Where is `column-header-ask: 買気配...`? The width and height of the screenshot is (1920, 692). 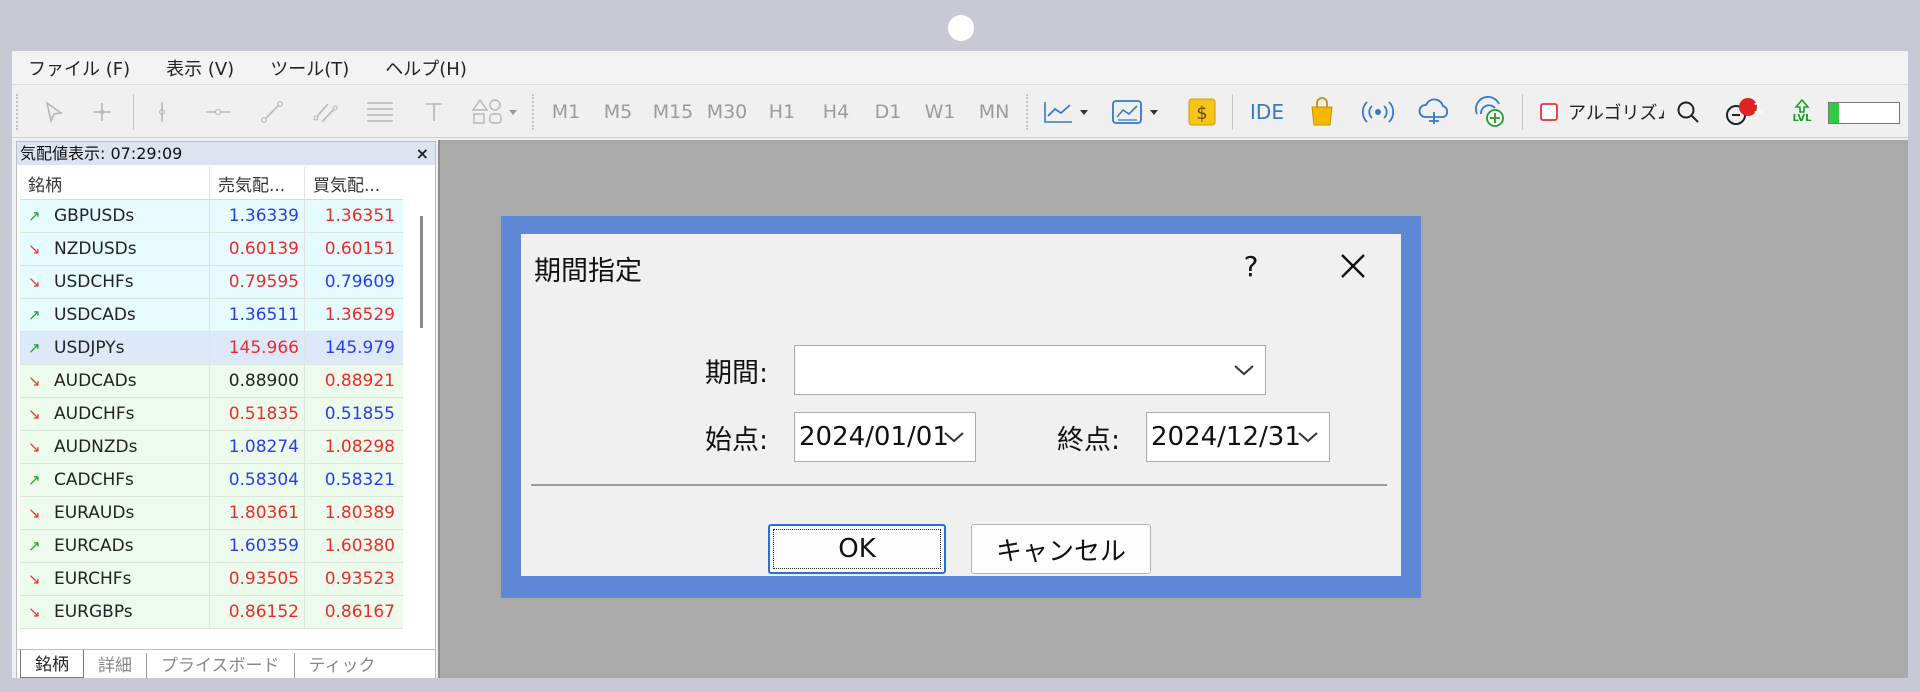 column-header-ask: 買気配... is located at coordinates (353, 183).